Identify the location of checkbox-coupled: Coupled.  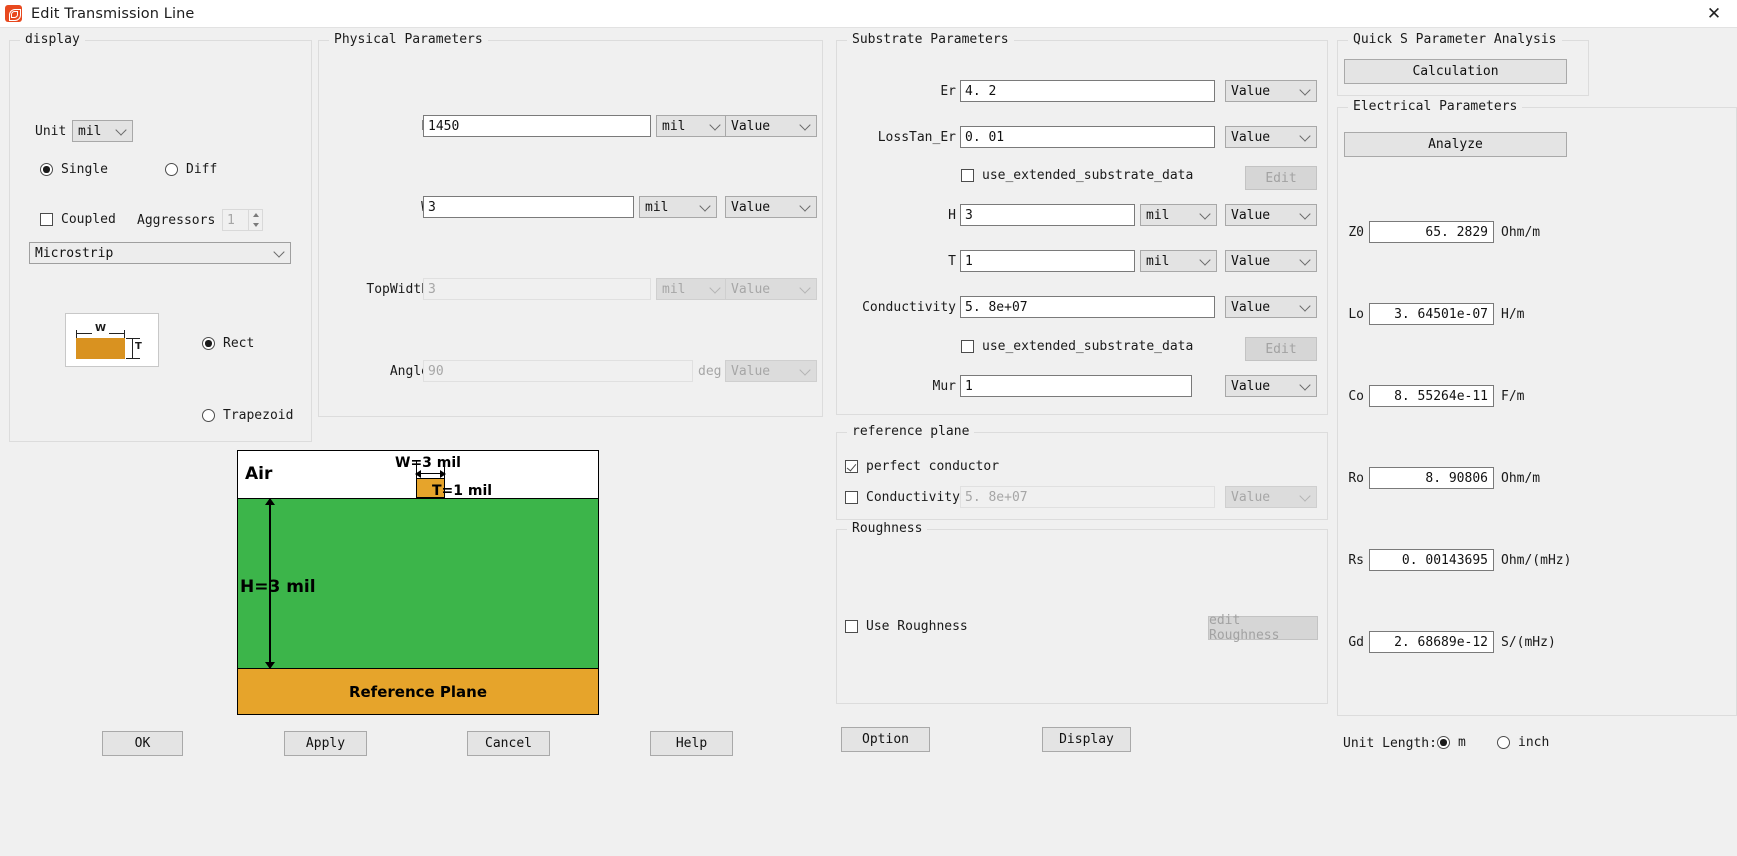
(78, 219).